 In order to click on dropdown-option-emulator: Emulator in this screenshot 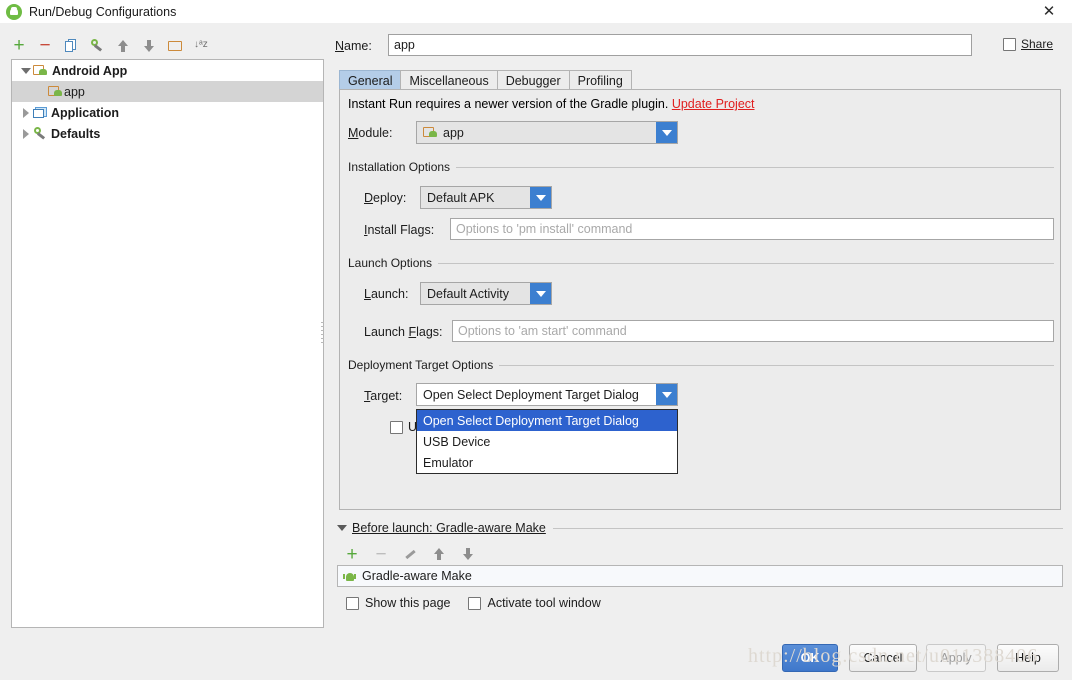, I will do `click(547, 462)`.